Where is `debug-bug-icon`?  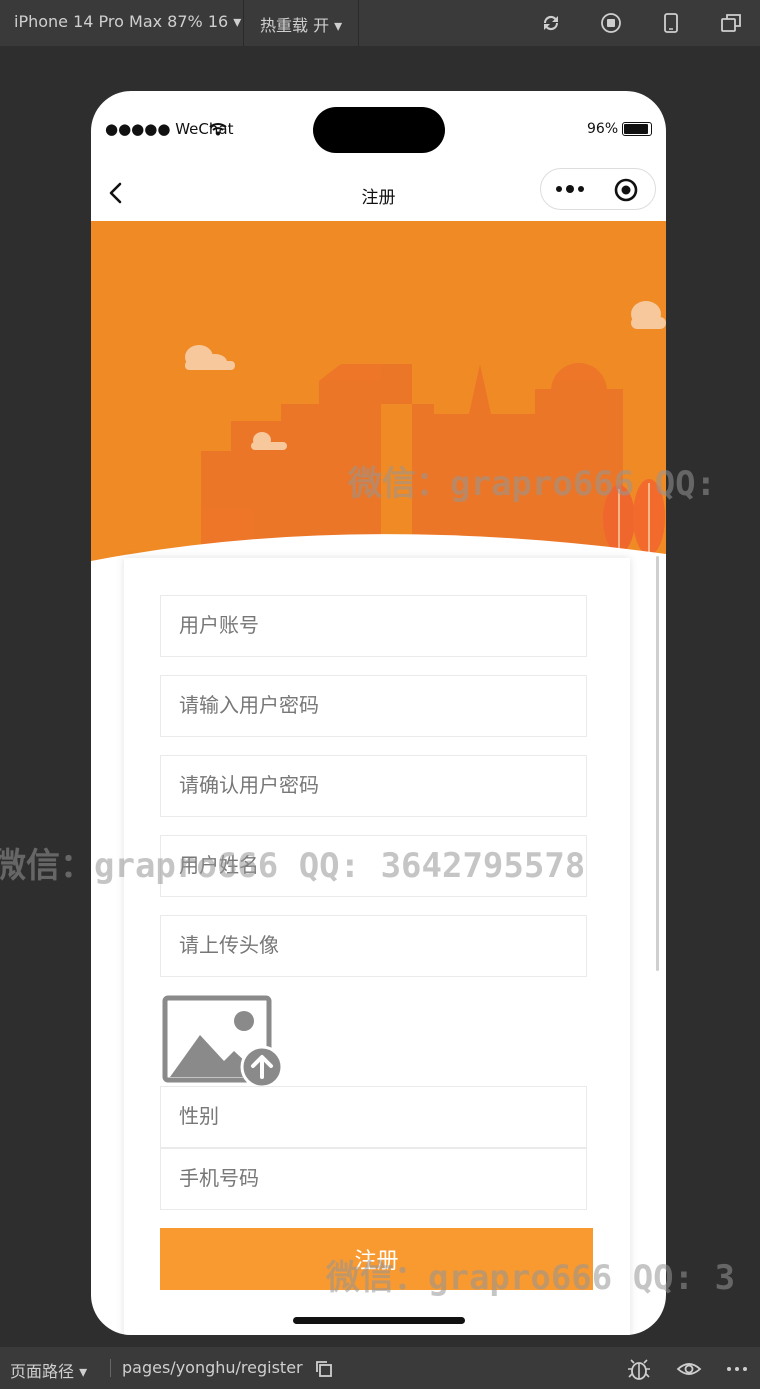 debug-bug-icon is located at coordinates (639, 1369).